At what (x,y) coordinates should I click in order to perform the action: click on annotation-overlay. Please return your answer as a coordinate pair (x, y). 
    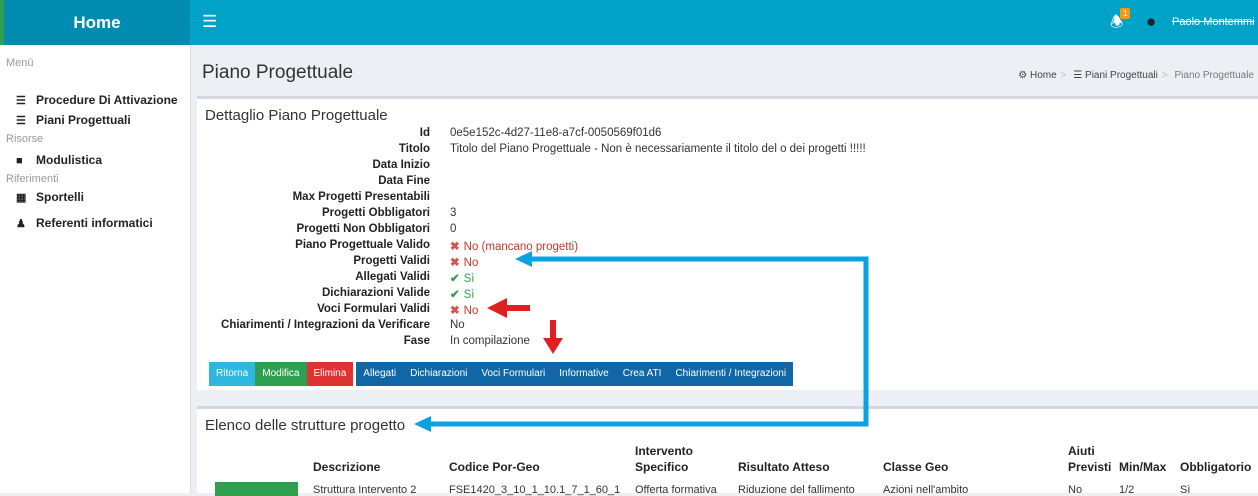
    Looking at the image, I should click on (641, 341).